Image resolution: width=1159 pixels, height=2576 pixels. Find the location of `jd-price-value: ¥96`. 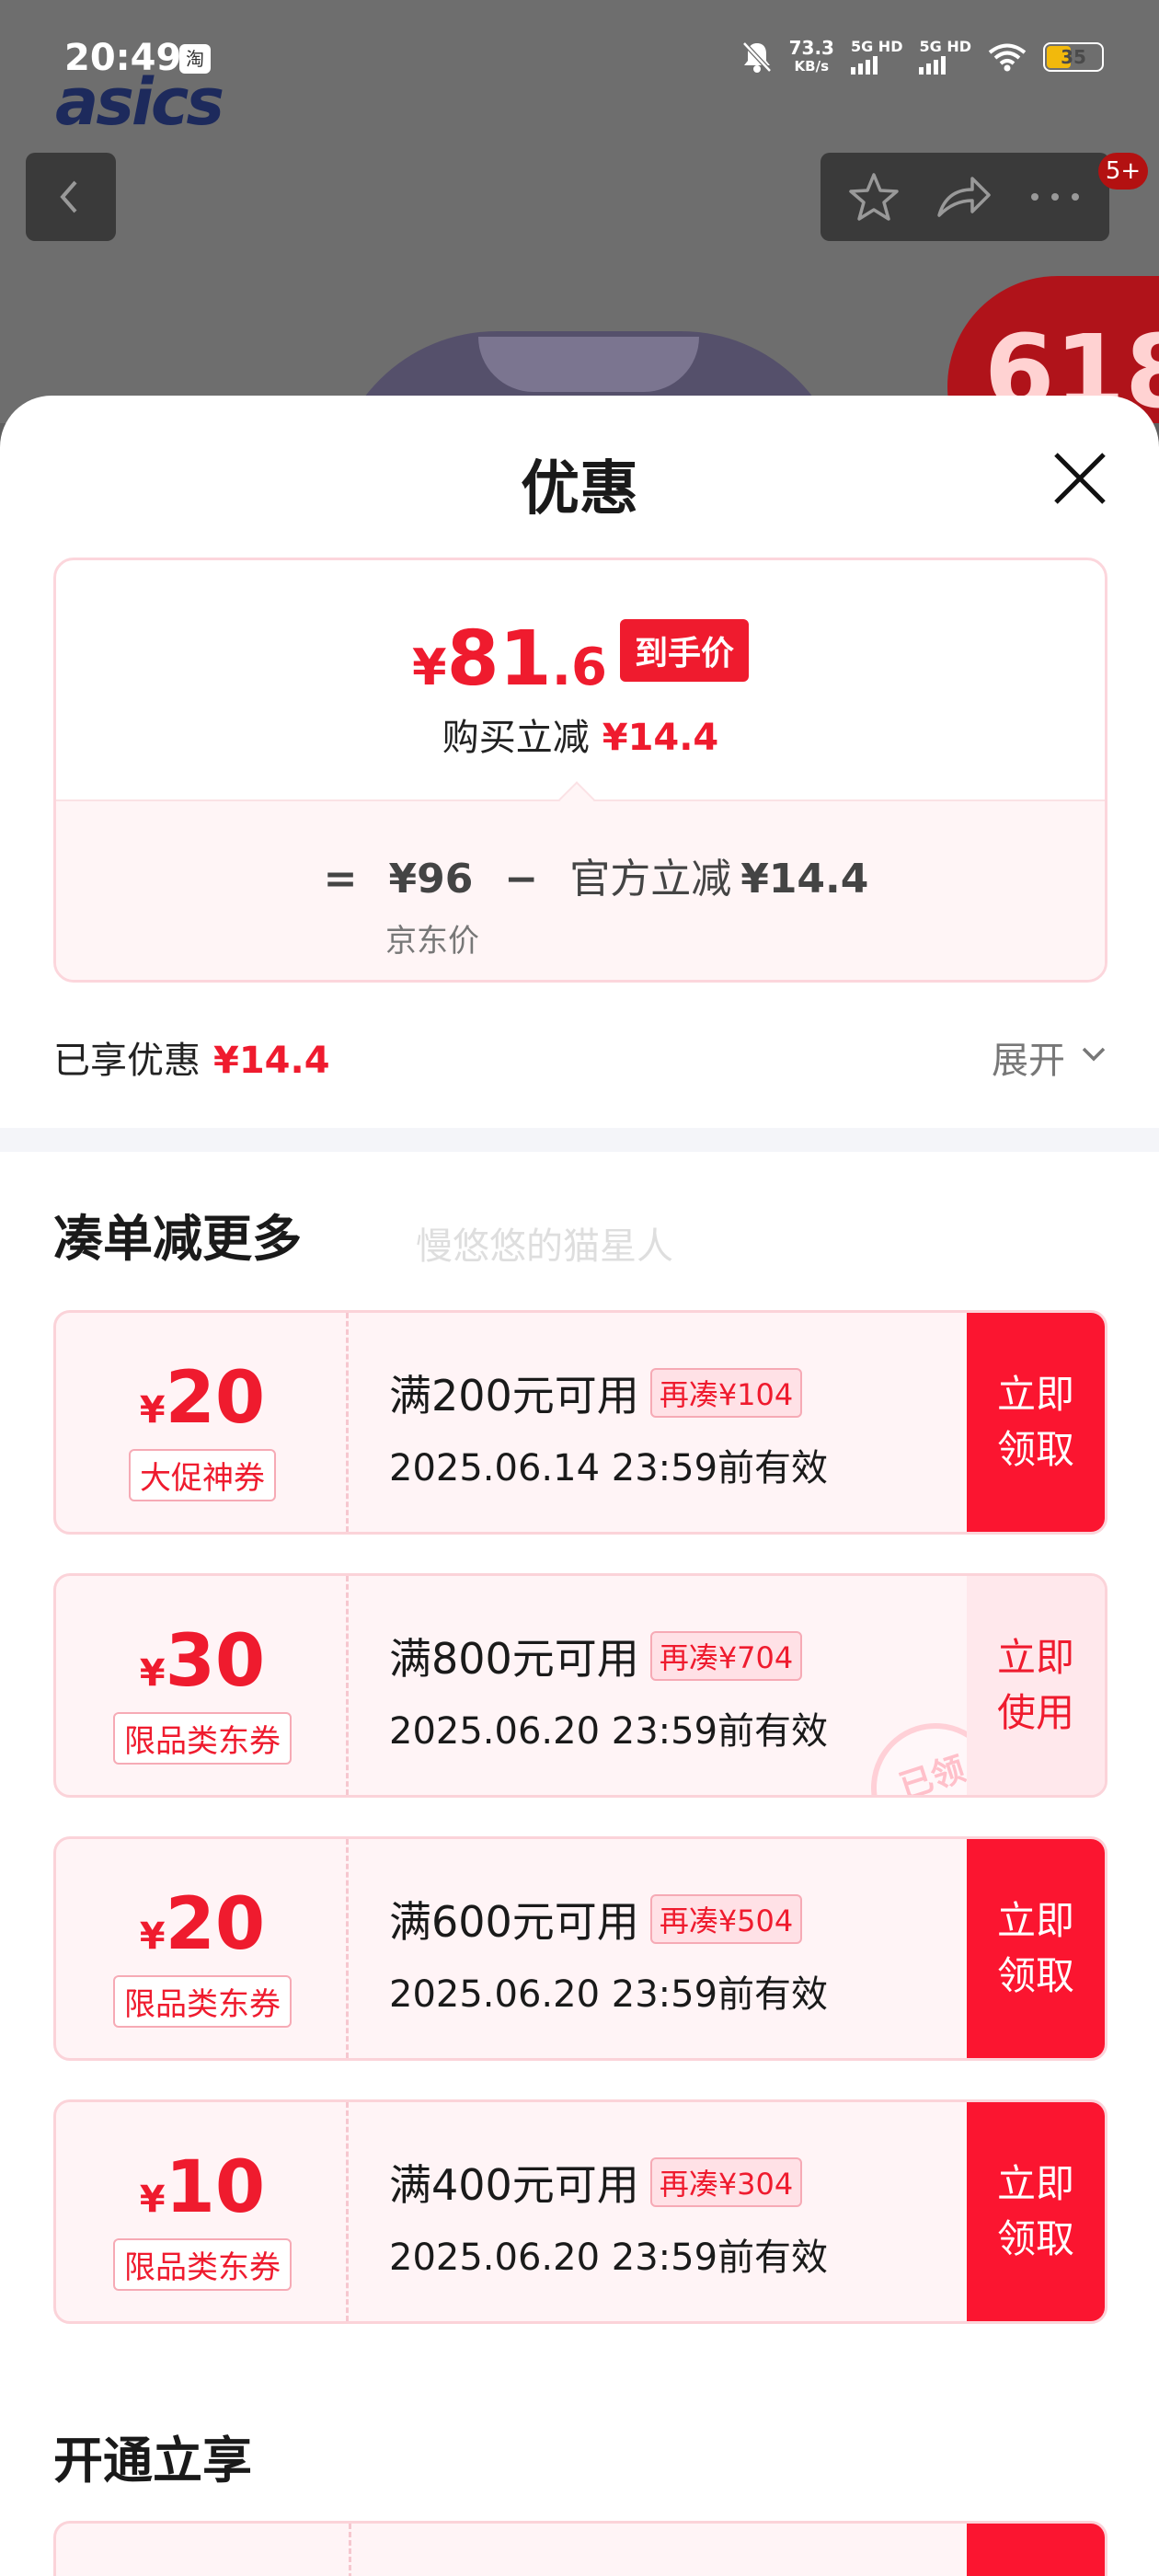

jd-price-value: ¥96 is located at coordinates (431, 879).